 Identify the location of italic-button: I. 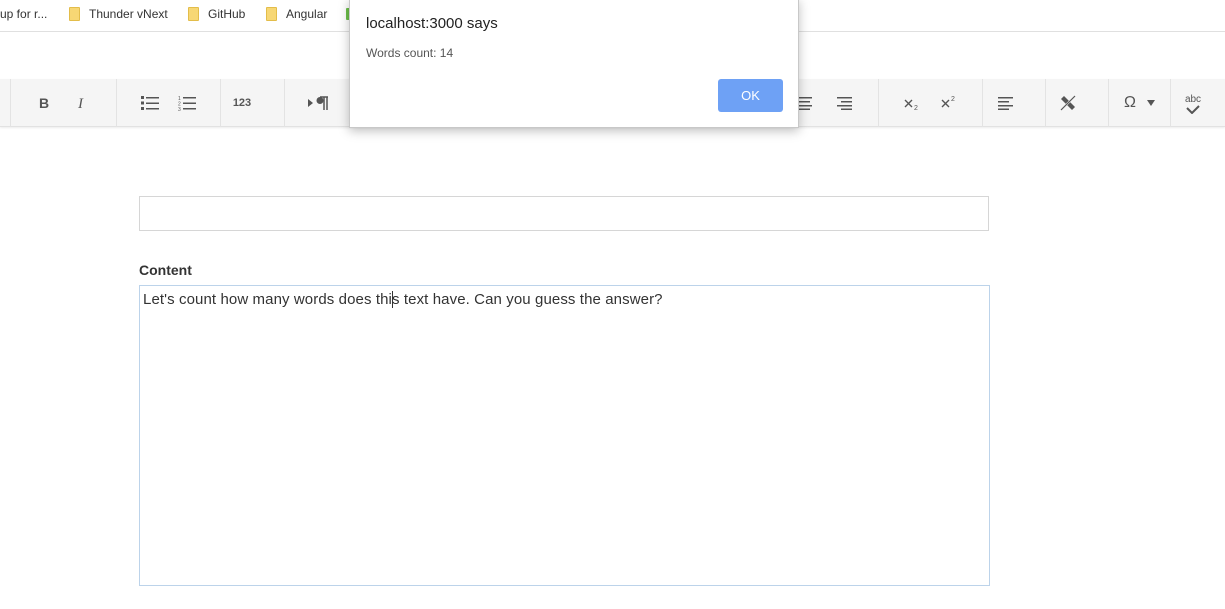
(82, 103).